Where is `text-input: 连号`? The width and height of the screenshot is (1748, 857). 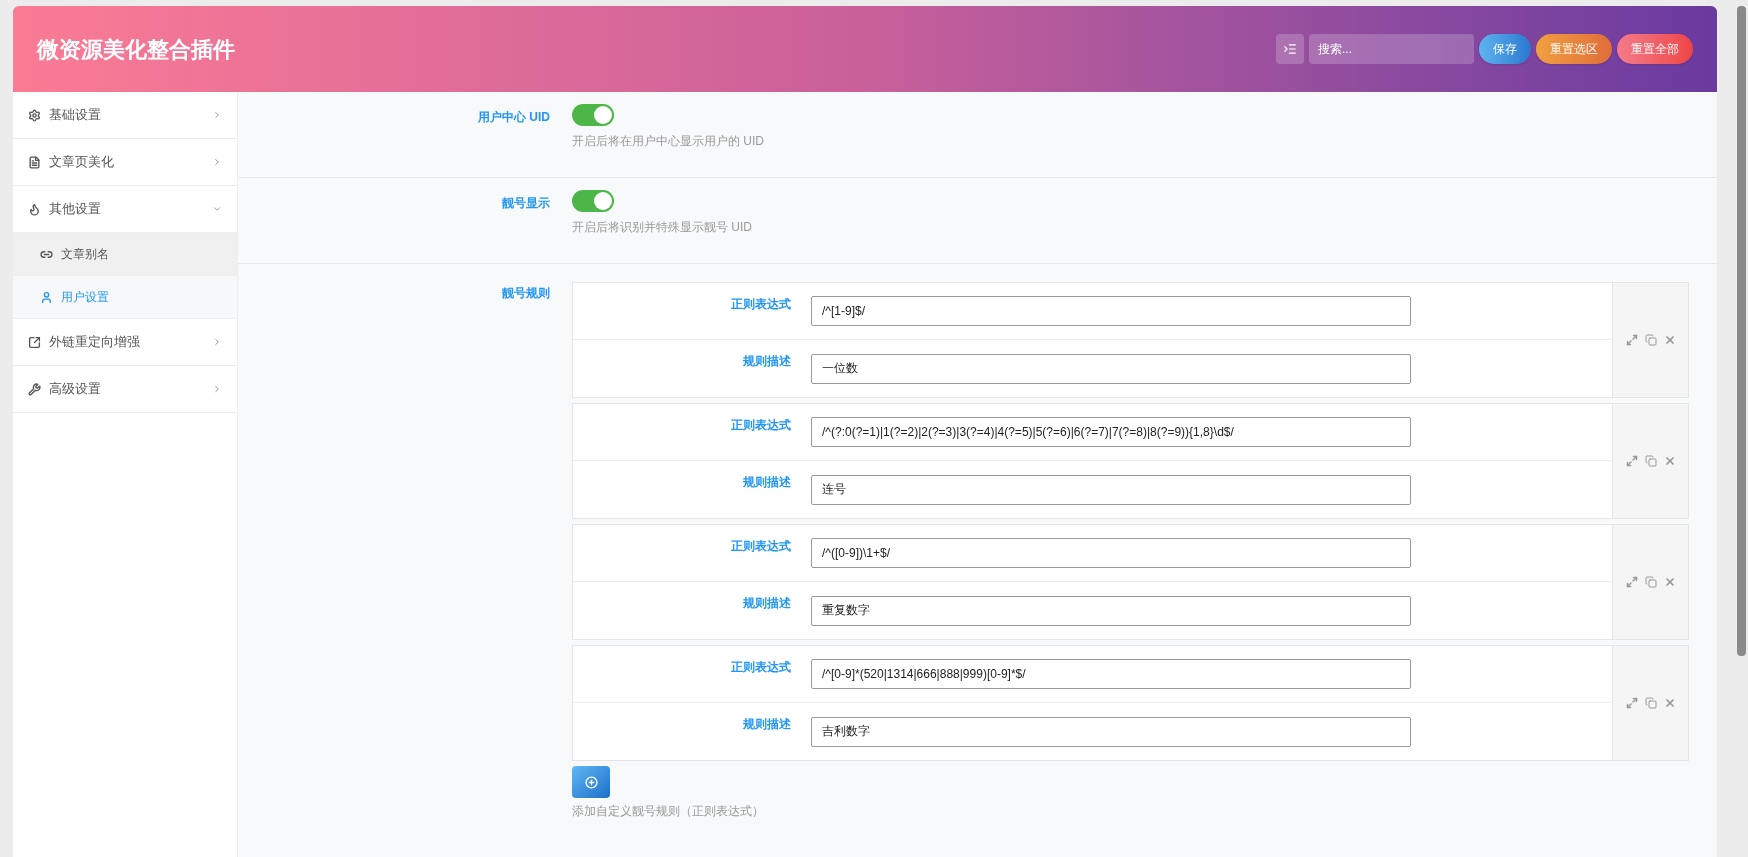 text-input: 连号 is located at coordinates (1111, 489).